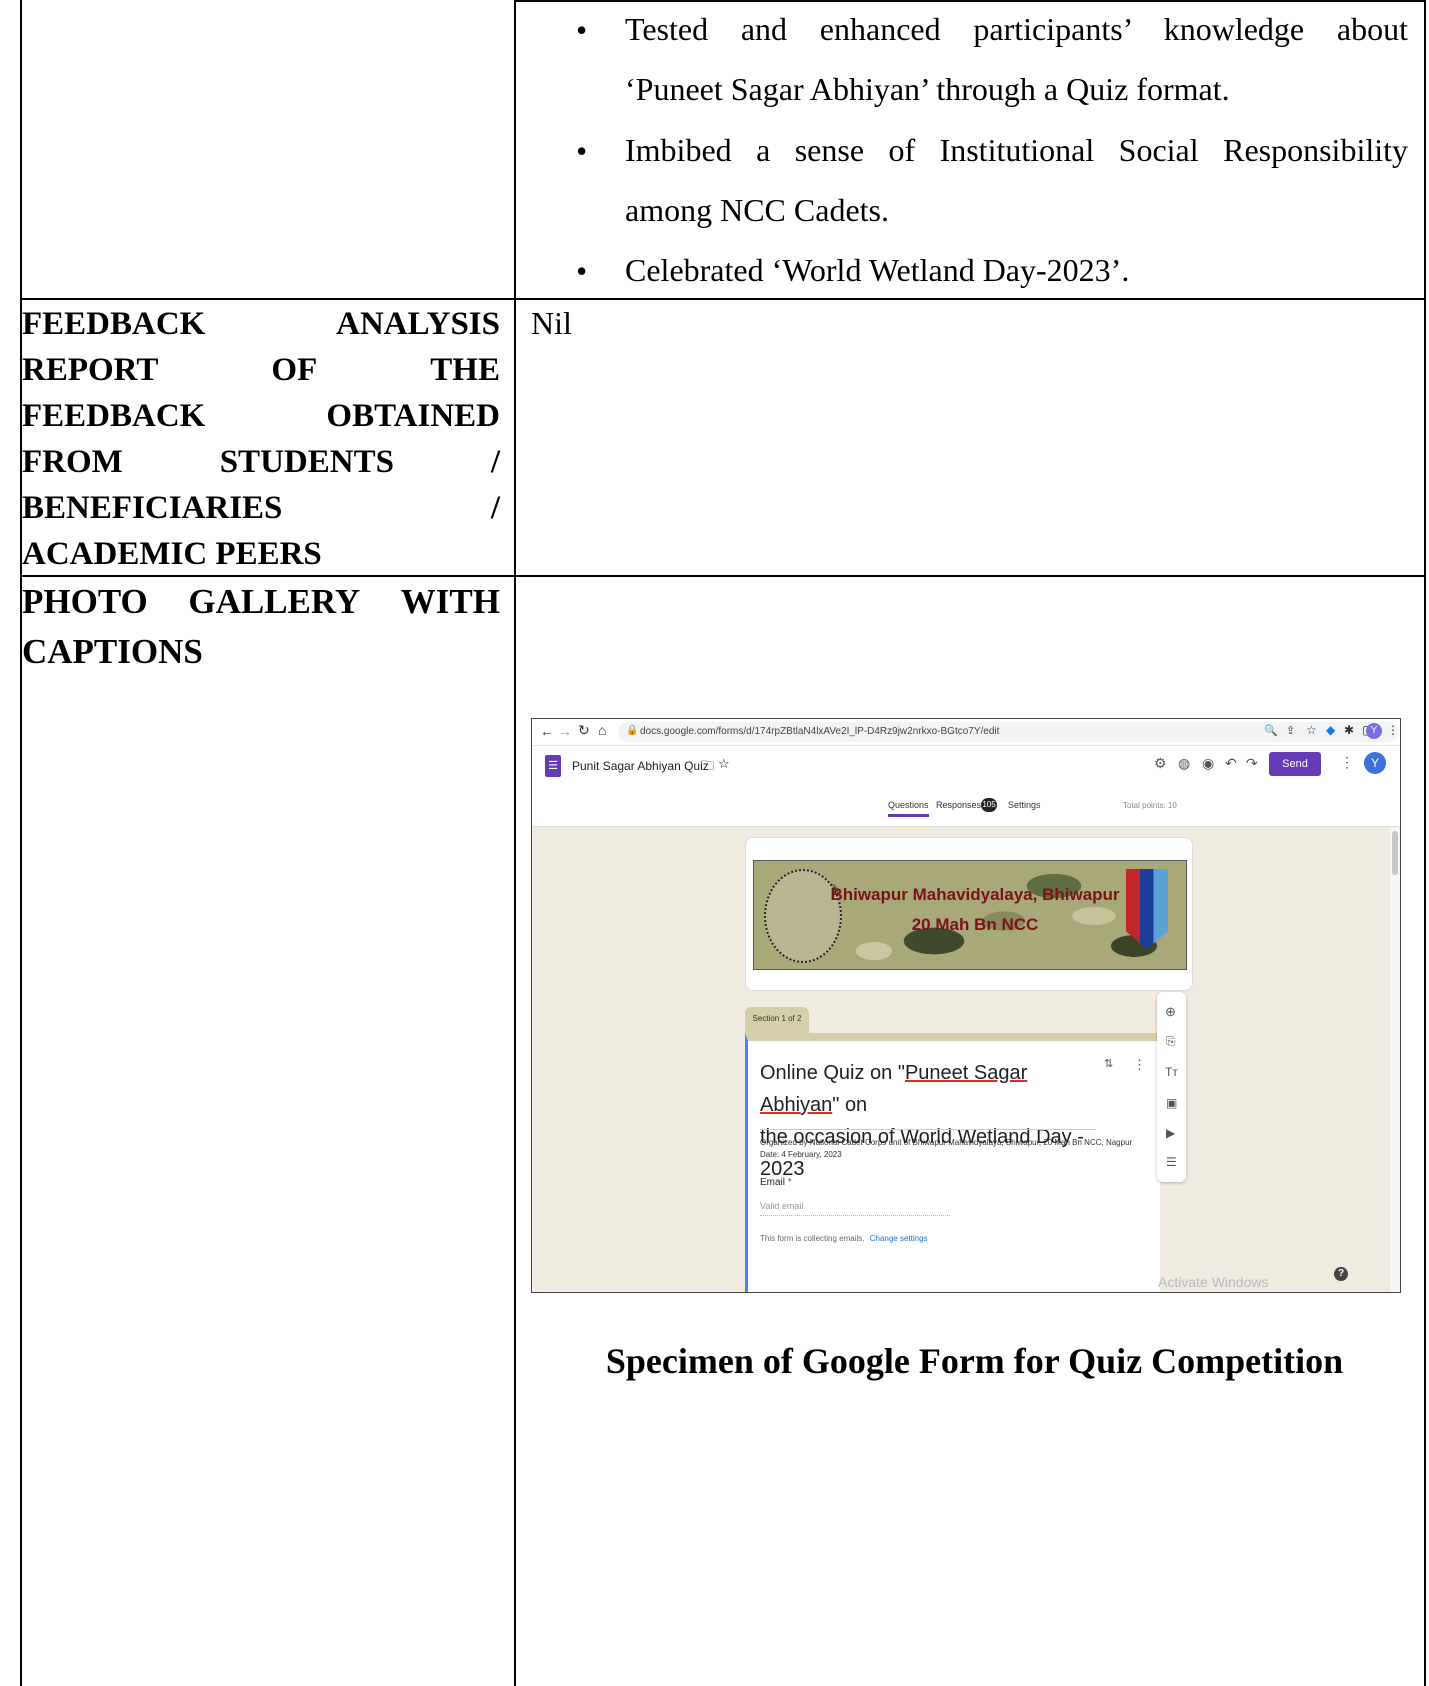  What do you see at coordinates (1208, 763) in the screenshot?
I see `preview-eye-icon: ◉` at bounding box center [1208, 763].